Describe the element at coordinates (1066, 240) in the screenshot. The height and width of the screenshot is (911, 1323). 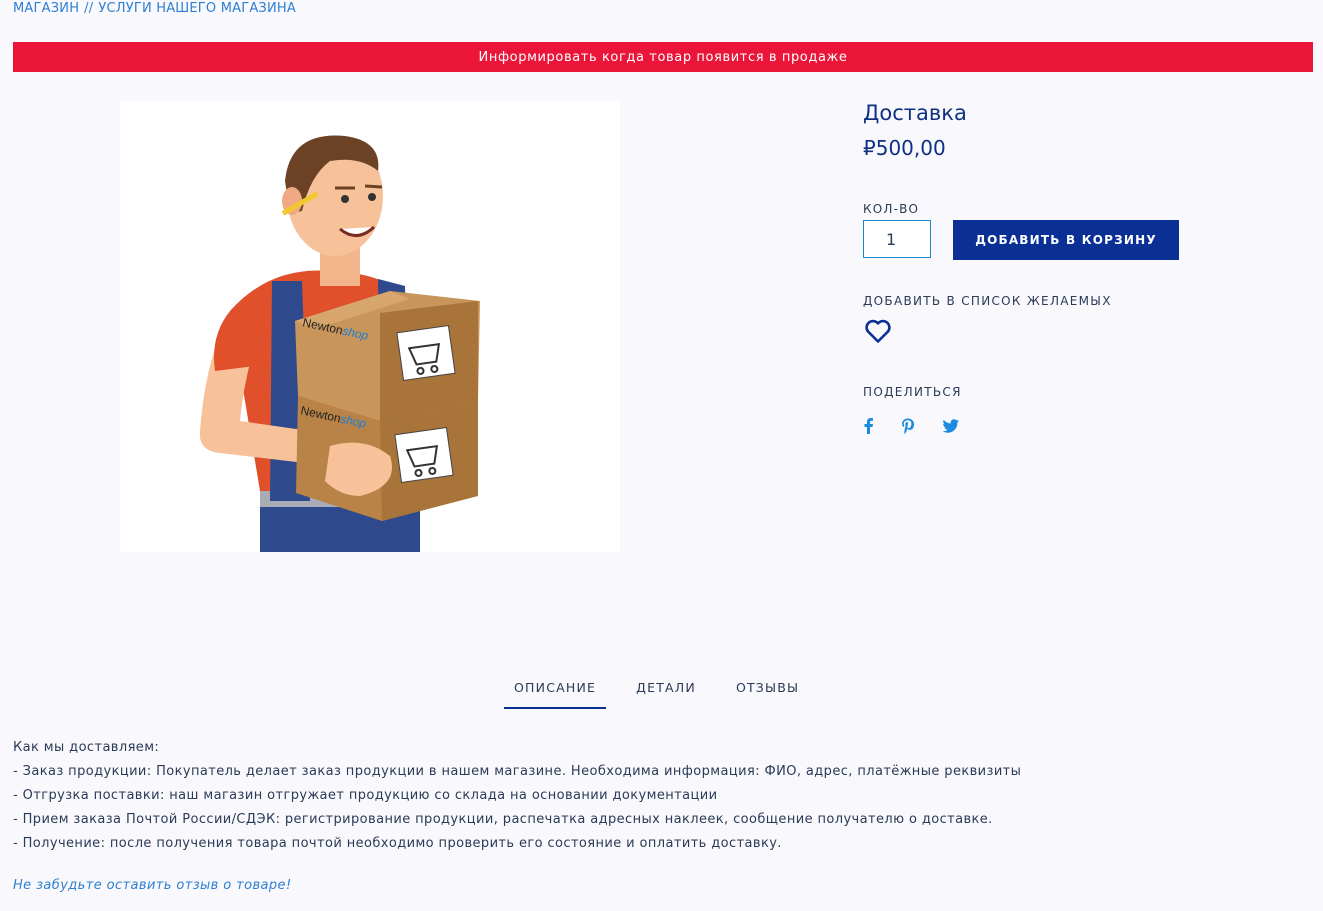
I see `add-to-cart-button: ДОБАВИТЬ В КОРЗИНУ` at that location.